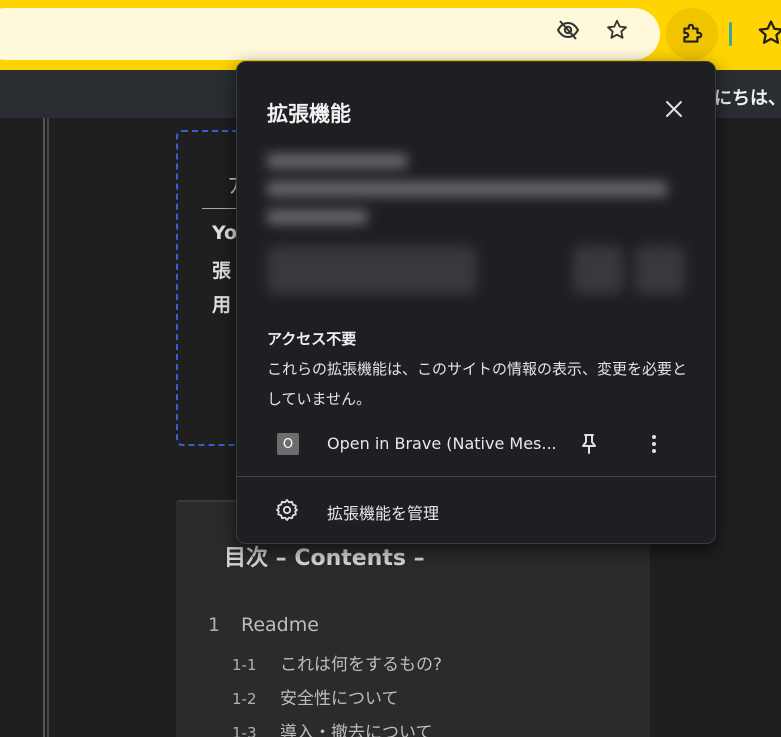 The height and width of the screenshot is (737, 781). Describe the element at coordinates (244, 665) in the screenshot. I see `toc-item-number: 1-1` at that location.